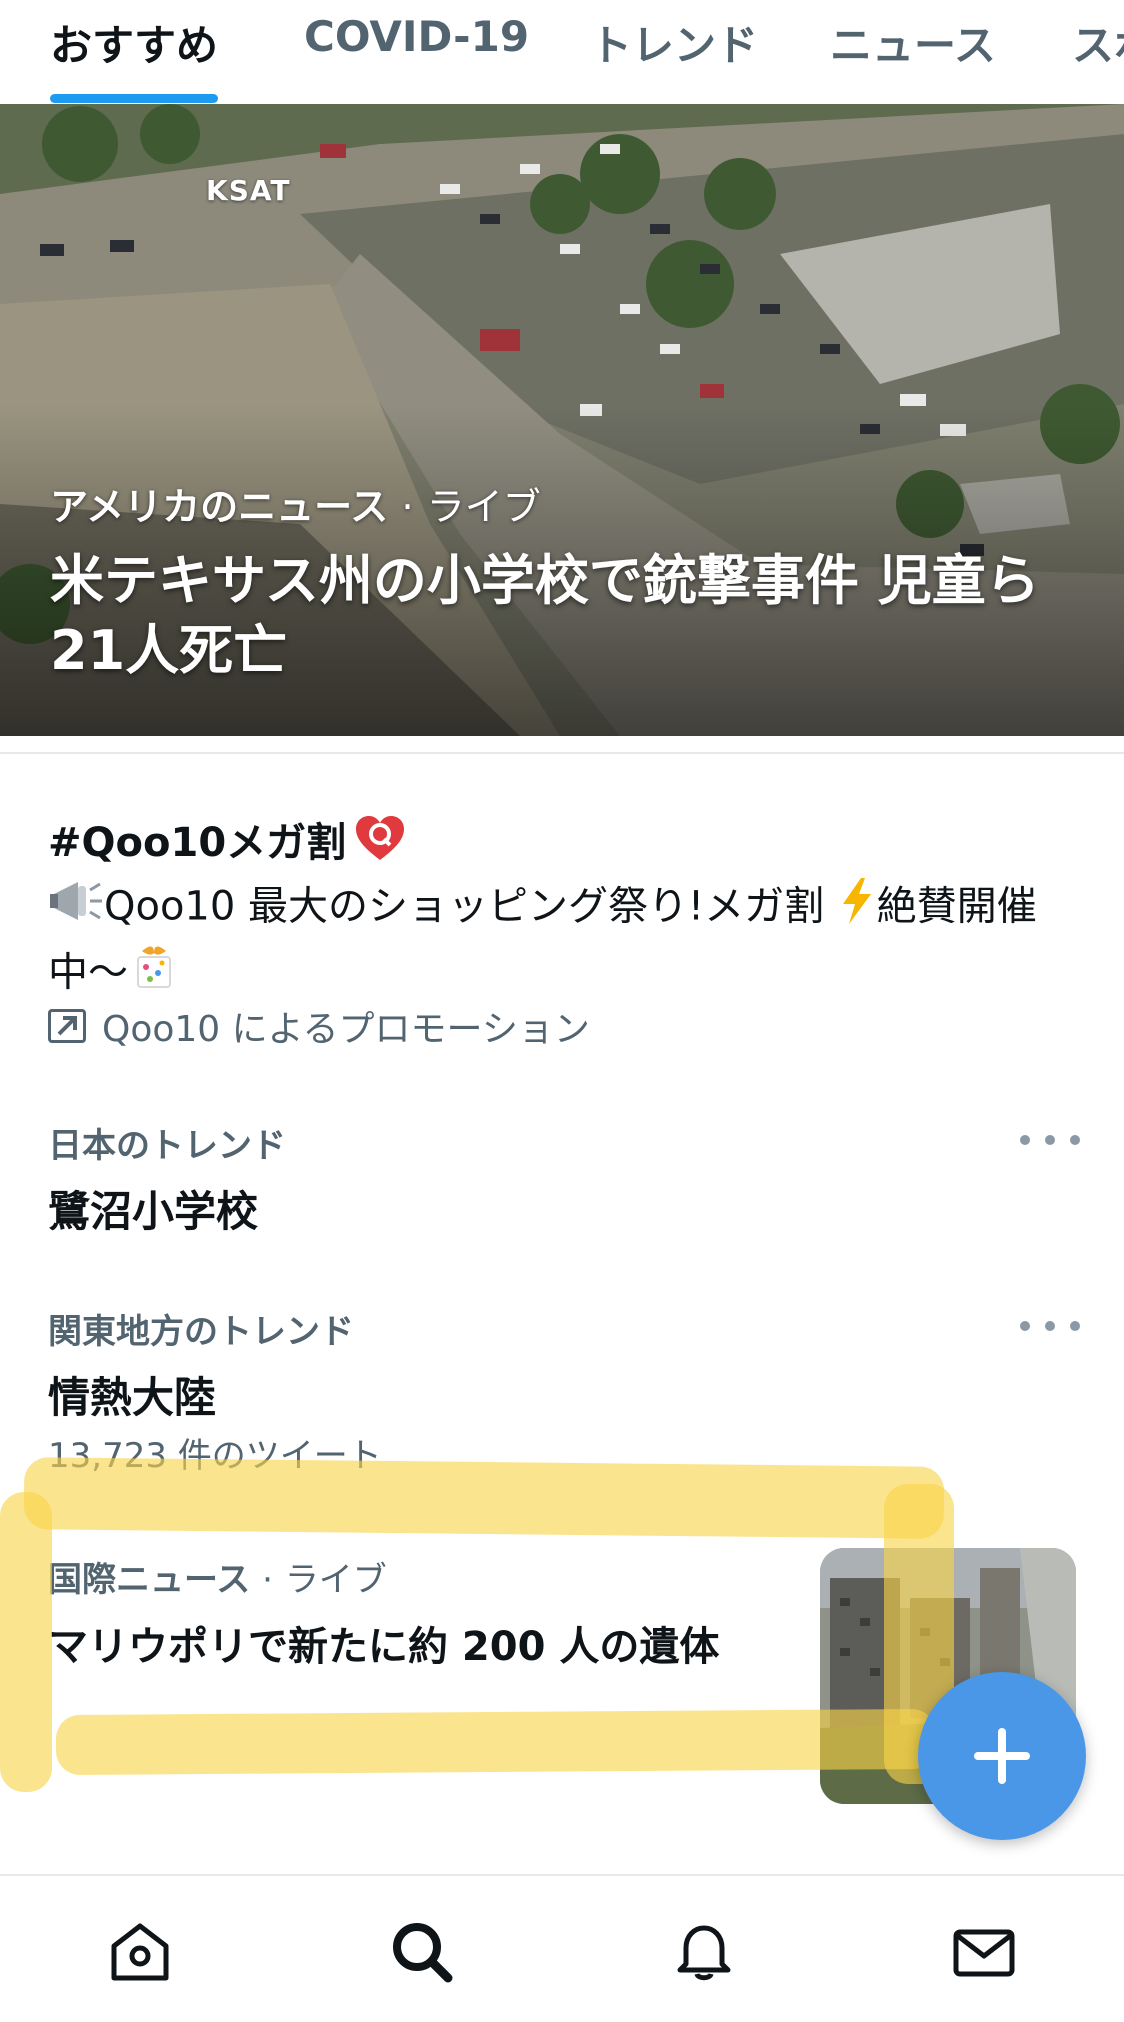 The image size is (1124, 2022). Describe the element at coordinates (217, 1580) in the screenshot. I see `news-category: 国際ニュース · ライブ` at that location.